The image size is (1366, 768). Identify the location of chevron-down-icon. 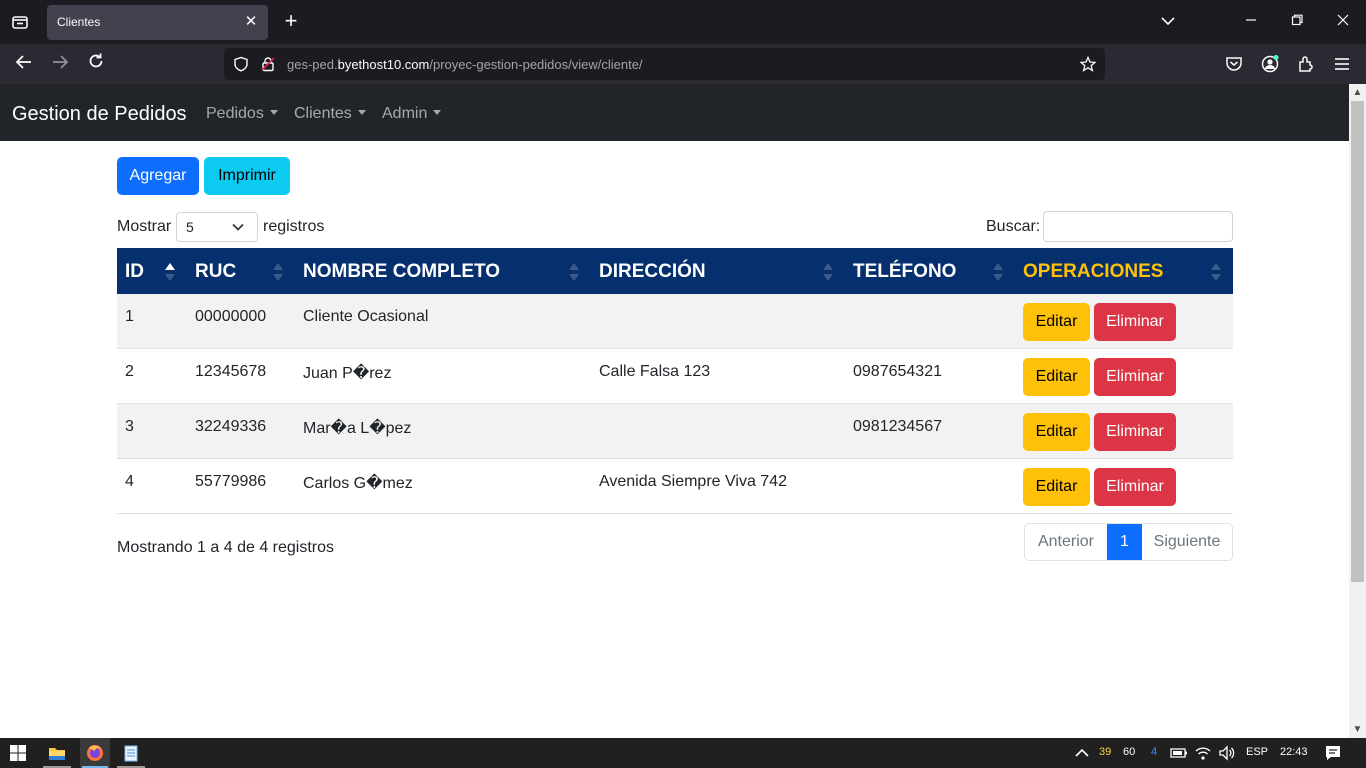
(238, 227).